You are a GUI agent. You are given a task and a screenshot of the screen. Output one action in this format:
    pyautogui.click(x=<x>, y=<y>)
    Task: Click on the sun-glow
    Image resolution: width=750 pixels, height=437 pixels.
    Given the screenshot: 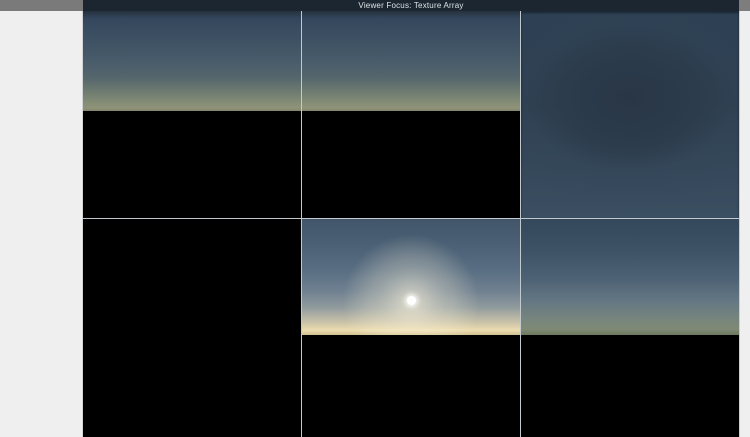 What is the action you would take?
    pyautogui.click(x=411, y=277)
    